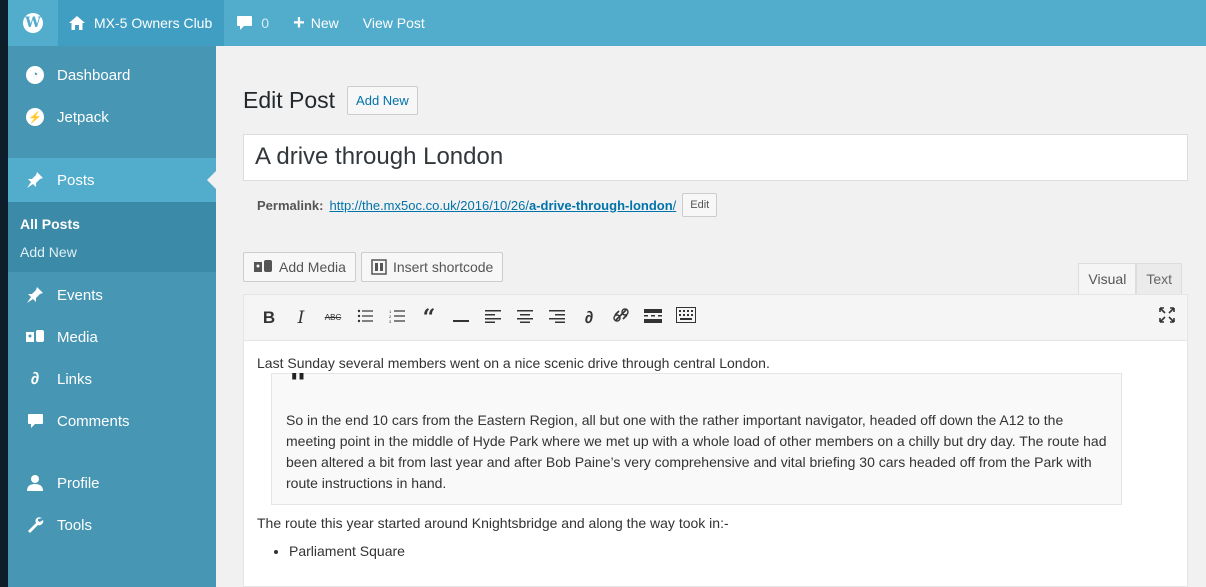 This screenshot has height=587, width=1206. Describe the element at coordinates (269, 318) in the screenshot. I see `bold-icon: B` at that location.